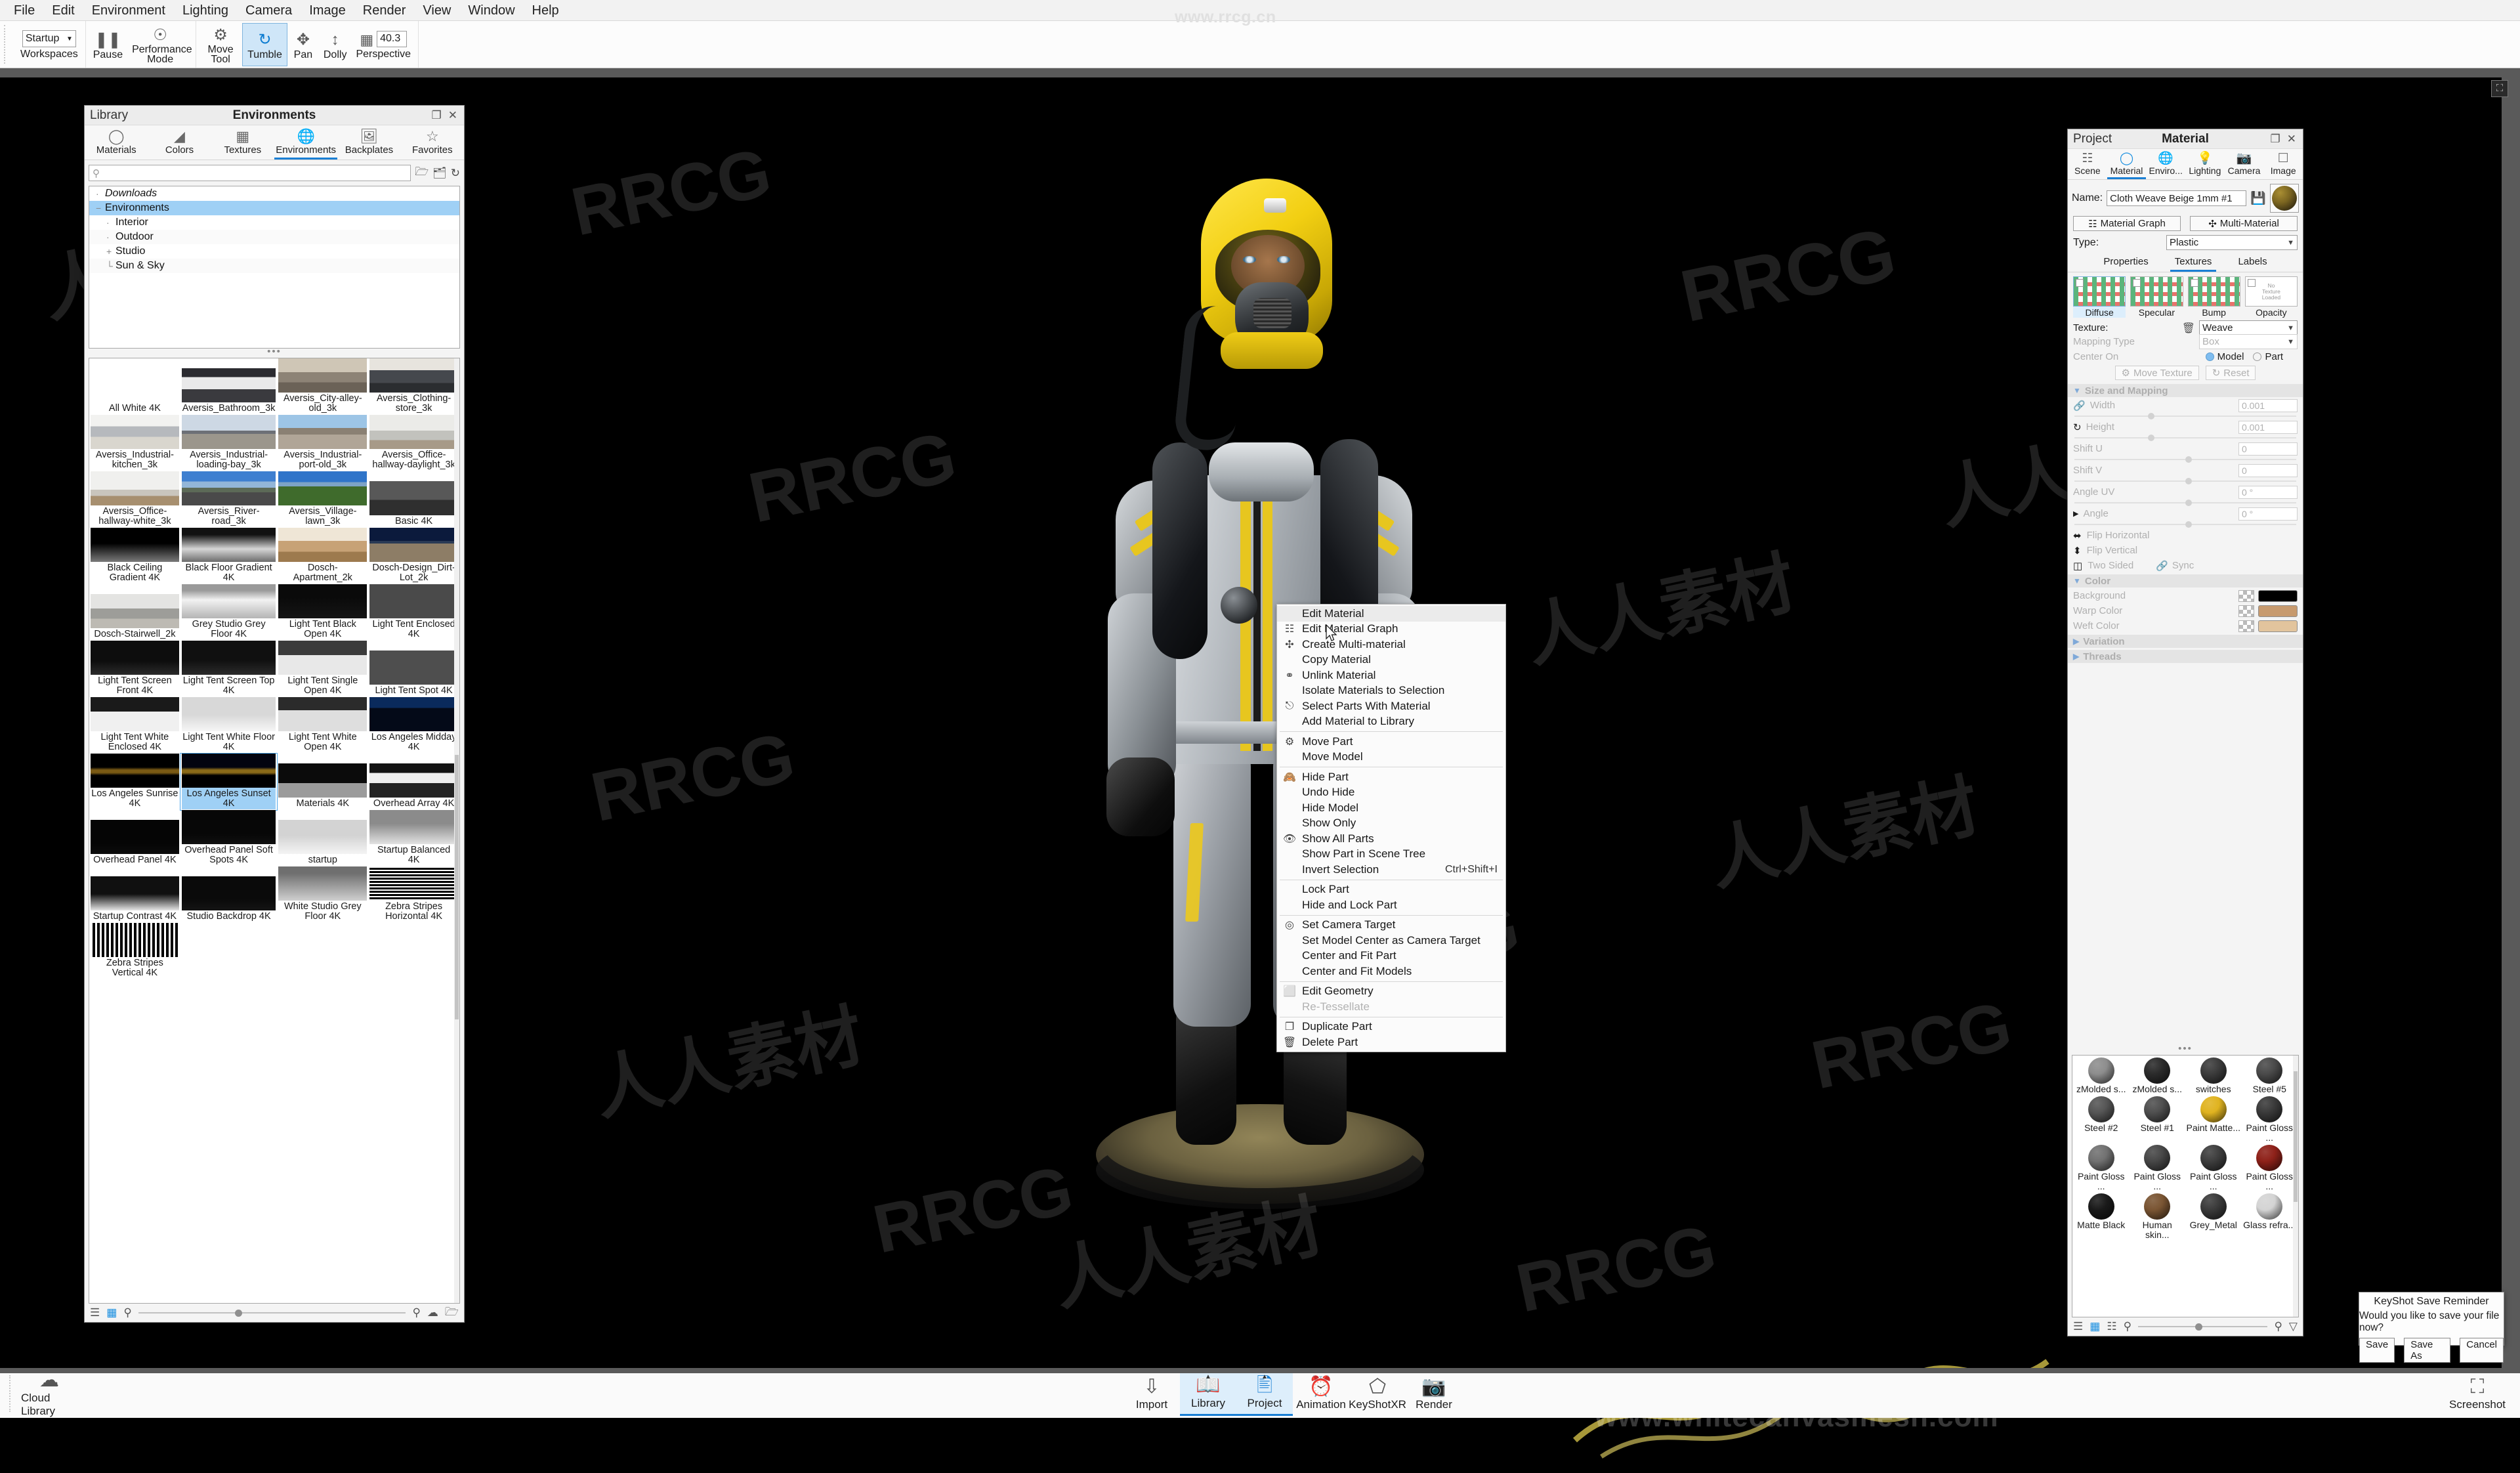  What do you see at coordinates (274, 222) in the screenshot?
I see `tree-node-interior: · Interior` at bounding box center [274, 222].